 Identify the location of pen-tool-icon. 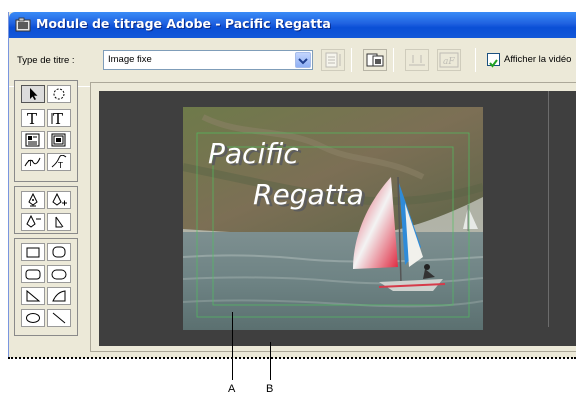
(33, 200).